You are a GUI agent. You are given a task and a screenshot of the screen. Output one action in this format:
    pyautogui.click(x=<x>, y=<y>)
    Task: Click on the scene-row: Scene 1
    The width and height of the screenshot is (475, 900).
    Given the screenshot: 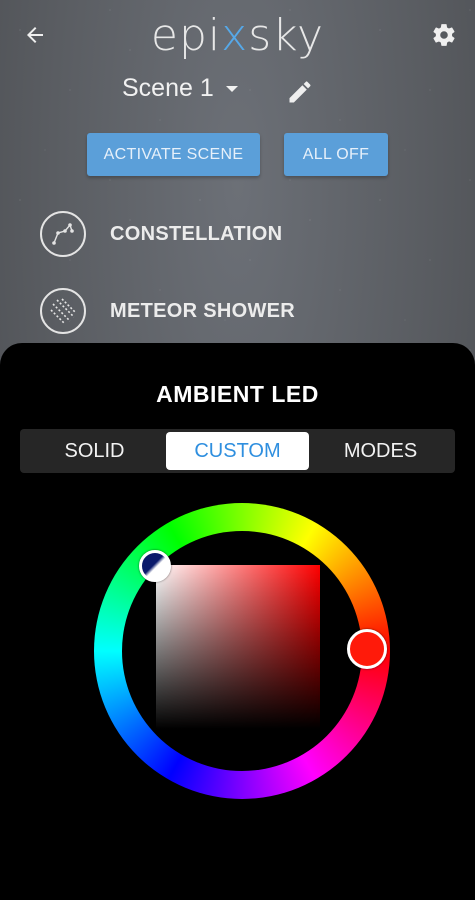 What is the action you would take?
    pyautogui.click(x=237, y=92)
    